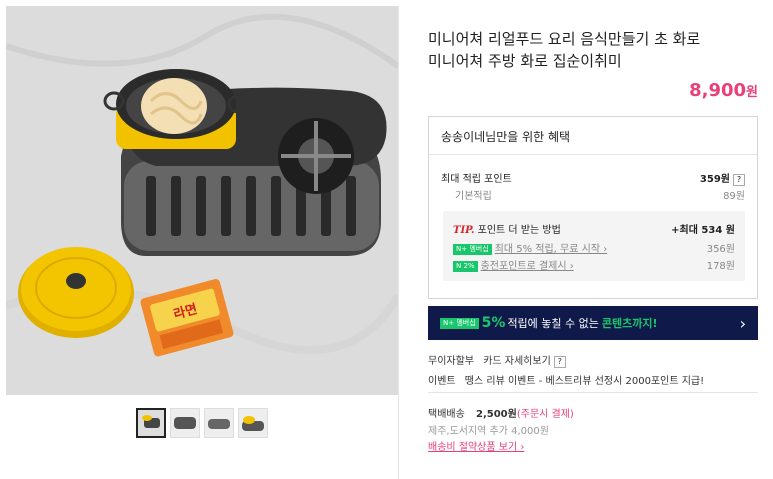  What do you see at coordinates (564, 39) in the screenshot?
I see `title-line-1: 미니어쳐 리얼푸드 요리 음식만들기 초 화로` at bounding box center [564, 39].